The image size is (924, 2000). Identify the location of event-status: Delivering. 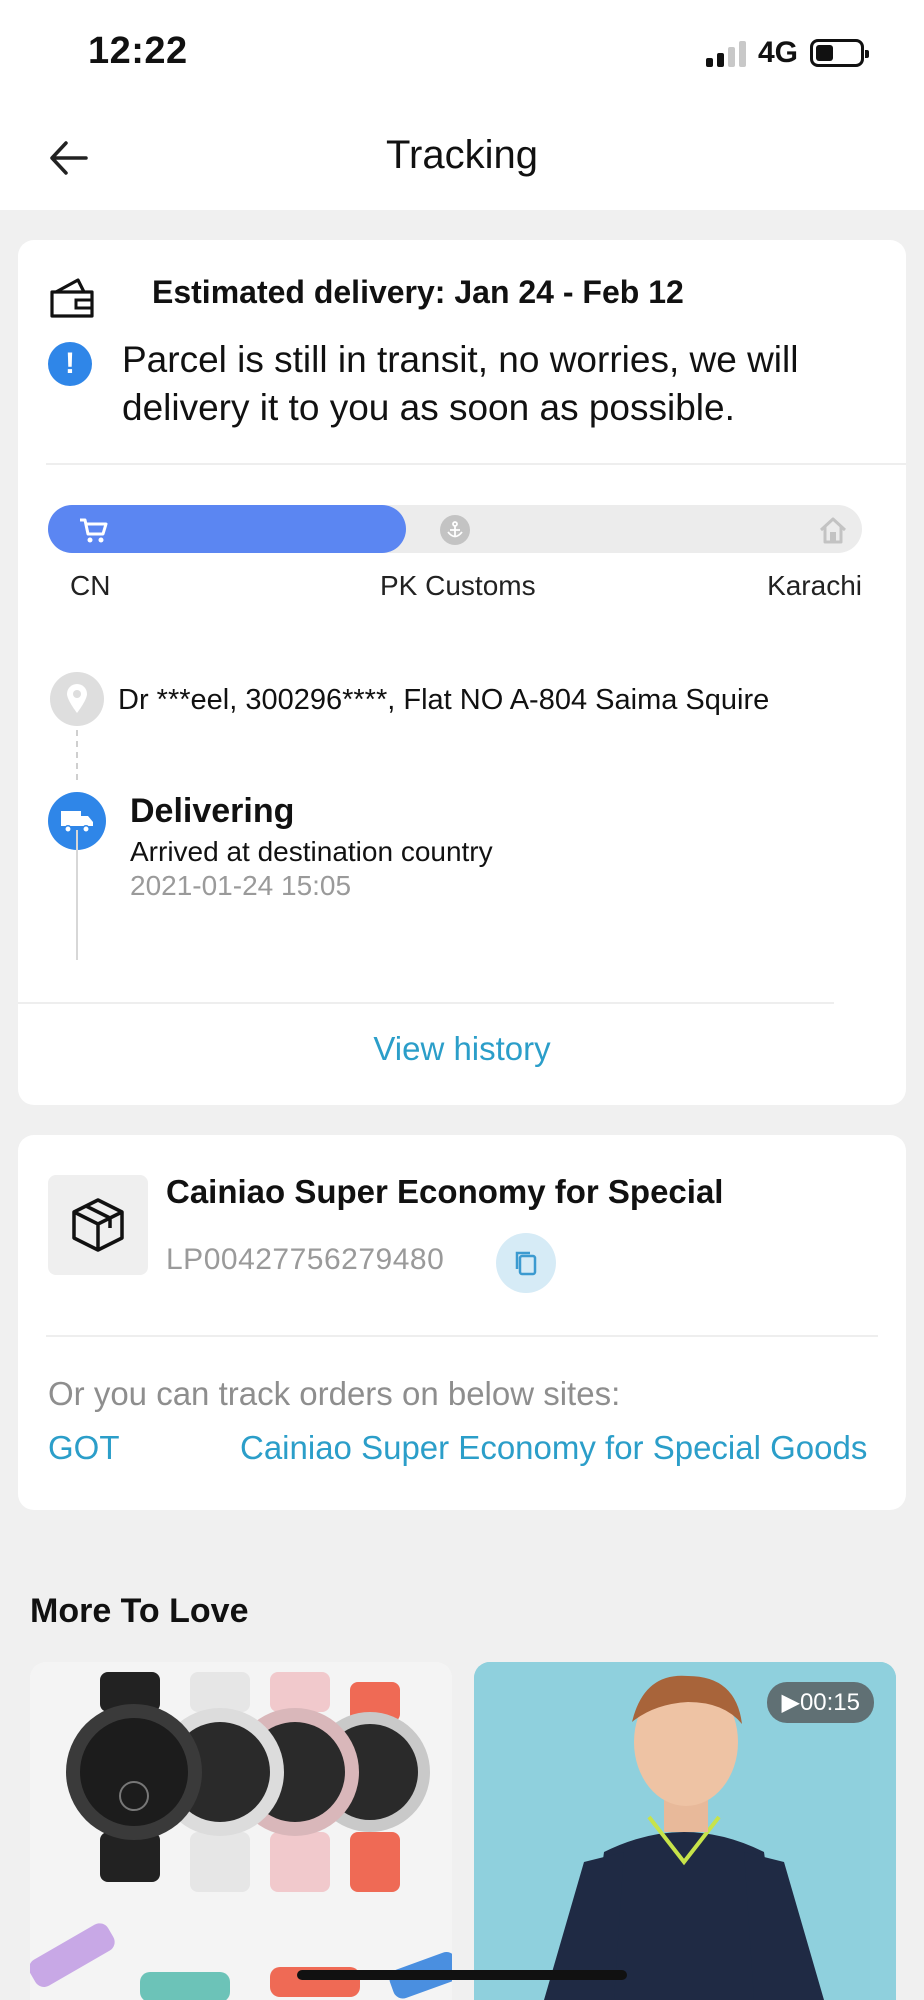
(212, 811).